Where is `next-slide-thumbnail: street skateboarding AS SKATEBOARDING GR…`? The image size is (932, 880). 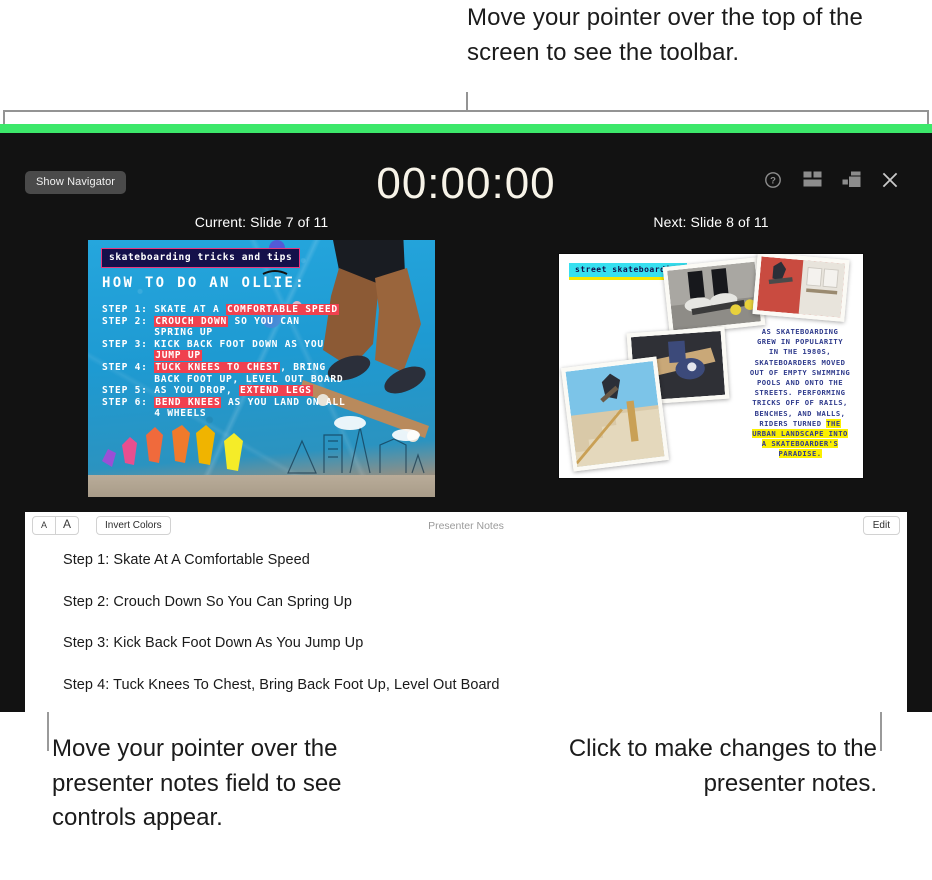
next-slide-thumbnail: street skateboarding AS SKATEBOARDING GR… is located at coordinates (711, 366).